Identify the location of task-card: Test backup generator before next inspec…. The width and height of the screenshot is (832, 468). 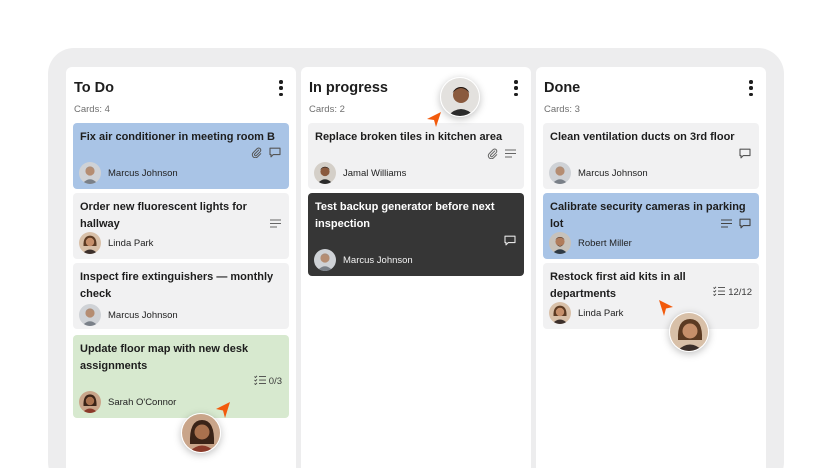
(416, 234).